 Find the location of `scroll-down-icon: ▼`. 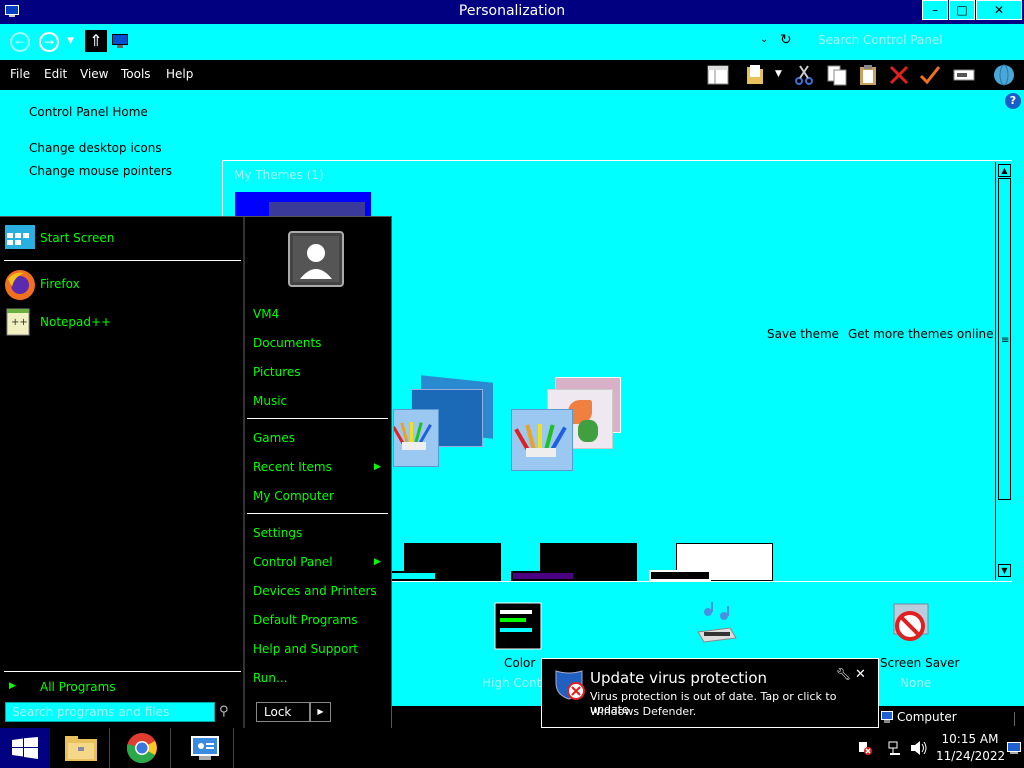

scroll-down-icon: ▼ is located at coordinates (1004, 570).